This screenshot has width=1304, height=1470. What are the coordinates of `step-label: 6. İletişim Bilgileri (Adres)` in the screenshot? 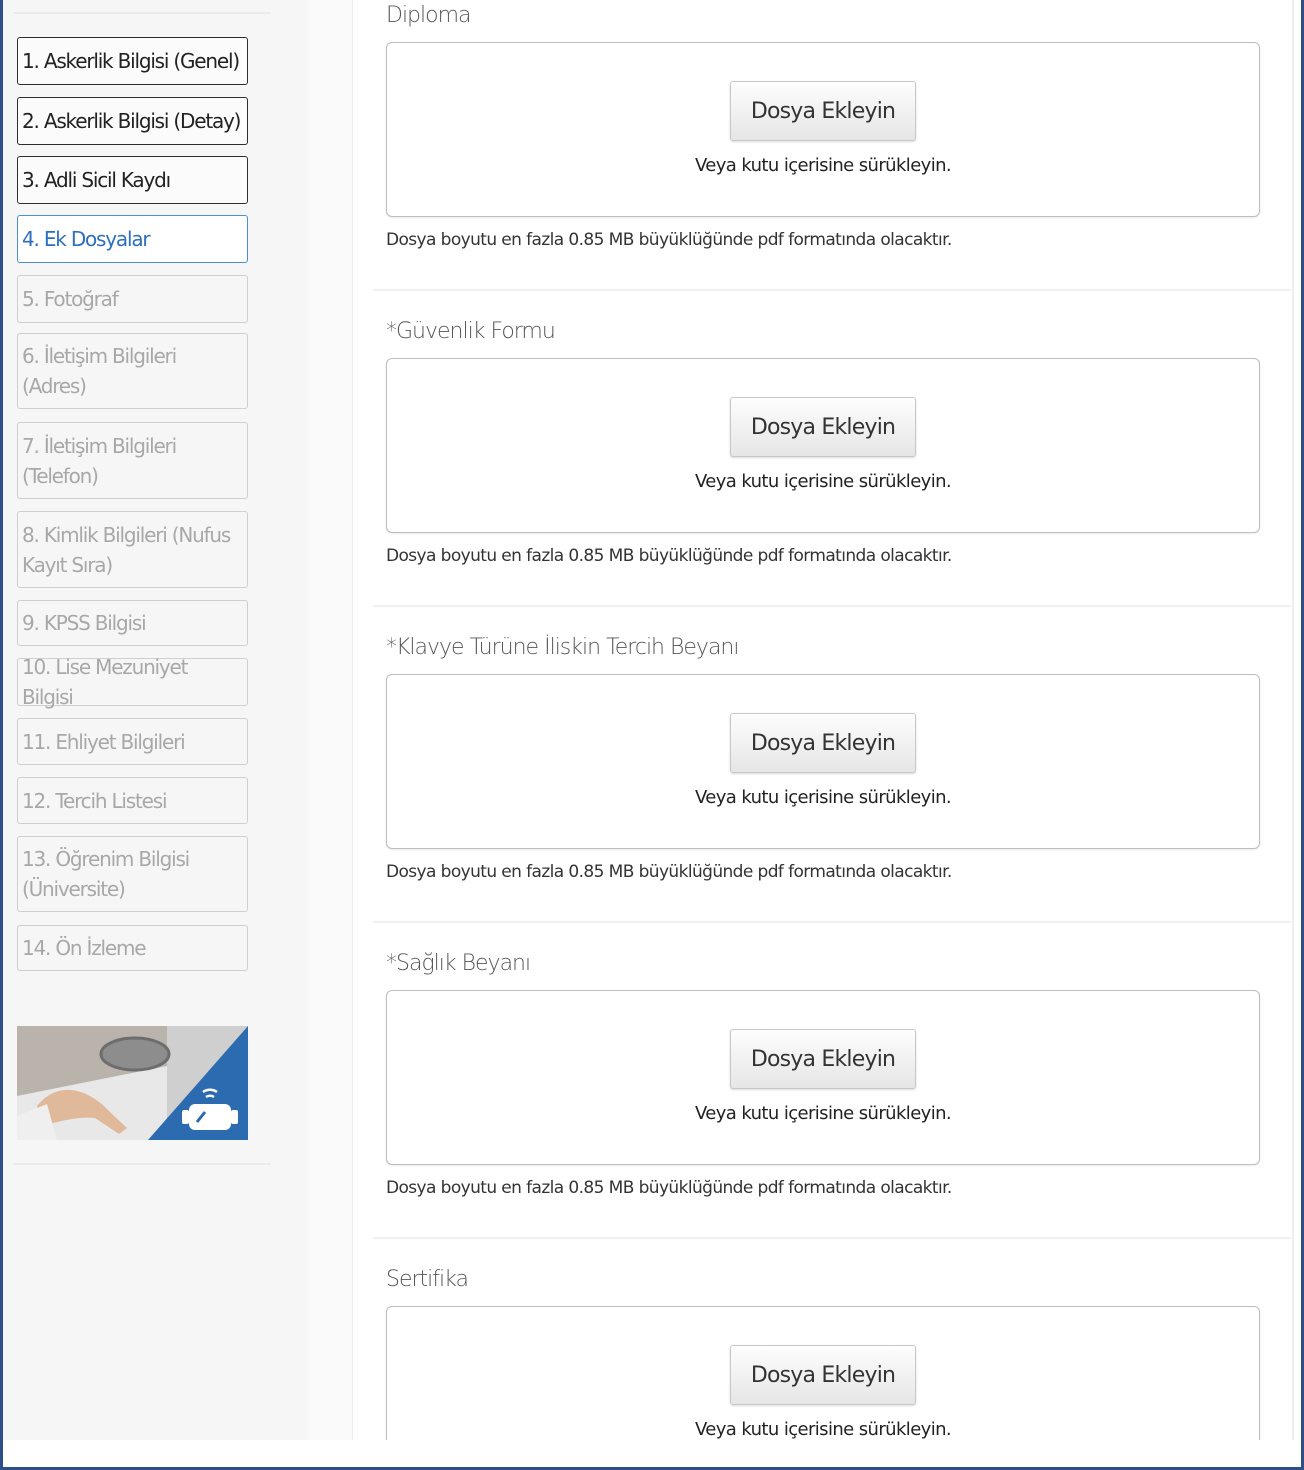 It's located at (99, 371).